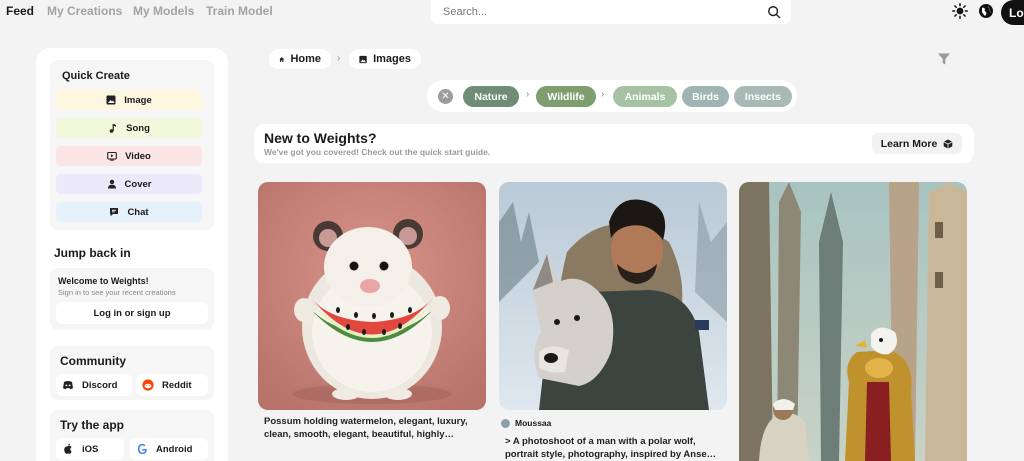  What do you see at coordinates (113, 128) in the screenshot?
I see `music-note-icon` at bounding box center [113, 128].